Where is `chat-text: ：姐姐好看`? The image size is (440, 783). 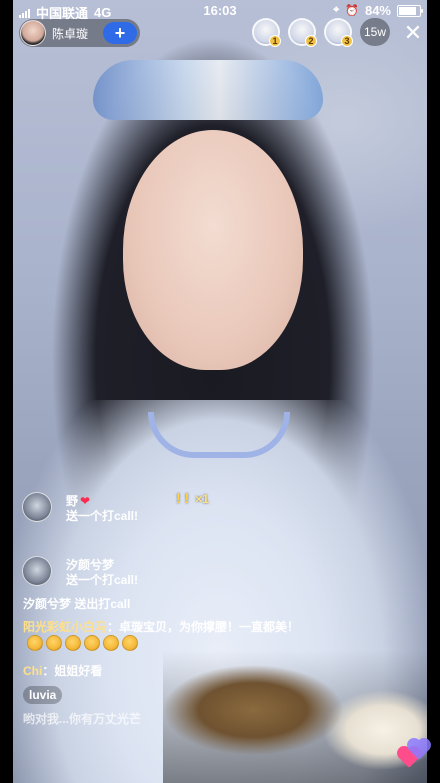 chat-text: ：姐姐好看 is located at coordinates (72, 670).